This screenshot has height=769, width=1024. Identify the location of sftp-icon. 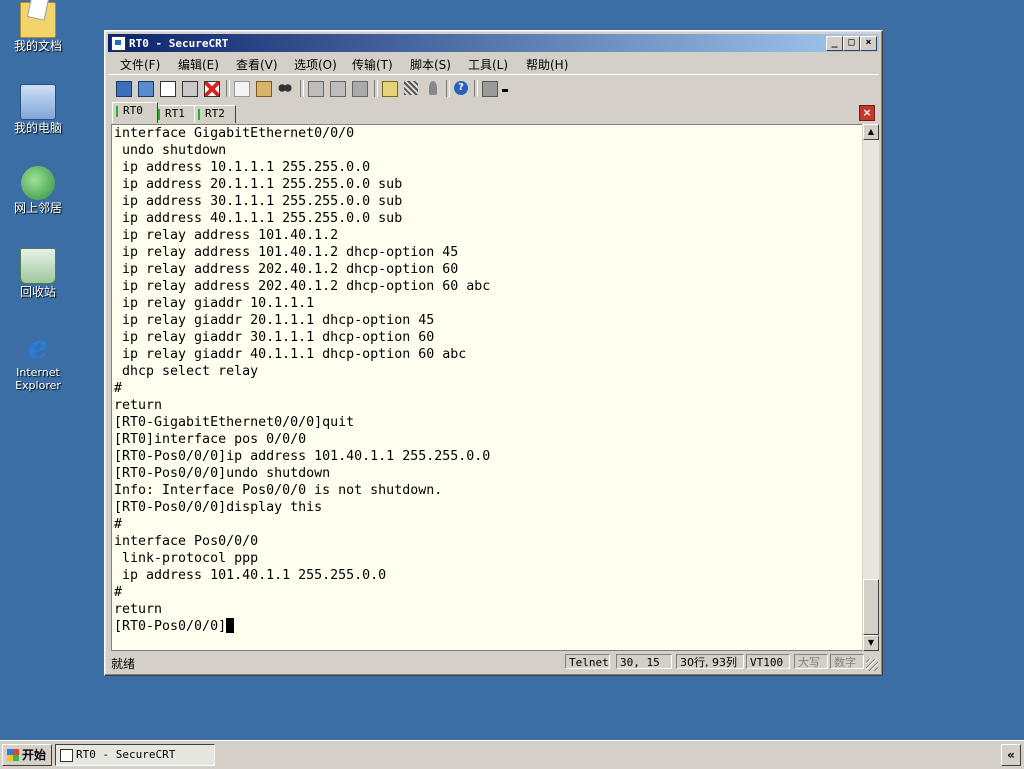
(489, 88).